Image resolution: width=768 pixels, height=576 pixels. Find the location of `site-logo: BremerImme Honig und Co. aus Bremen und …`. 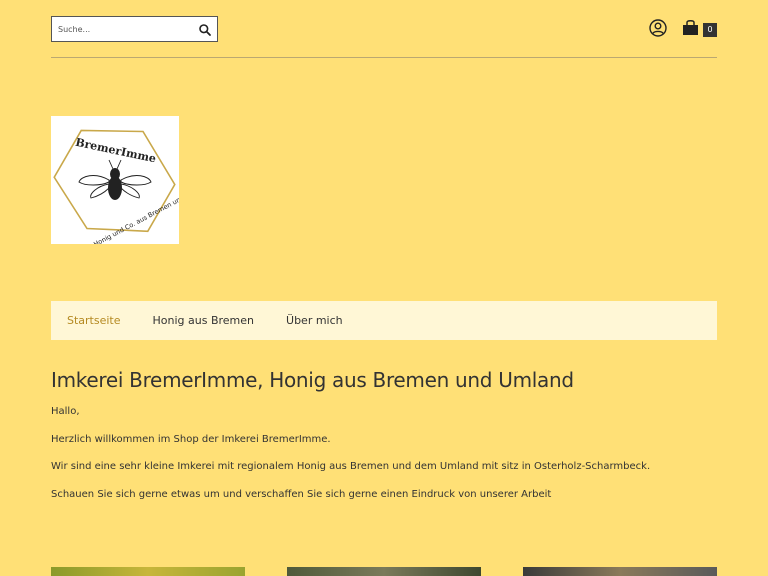

site-logo: BremerImme Honig und Co. aus Bremen und … is located at coordinates (127, 182).